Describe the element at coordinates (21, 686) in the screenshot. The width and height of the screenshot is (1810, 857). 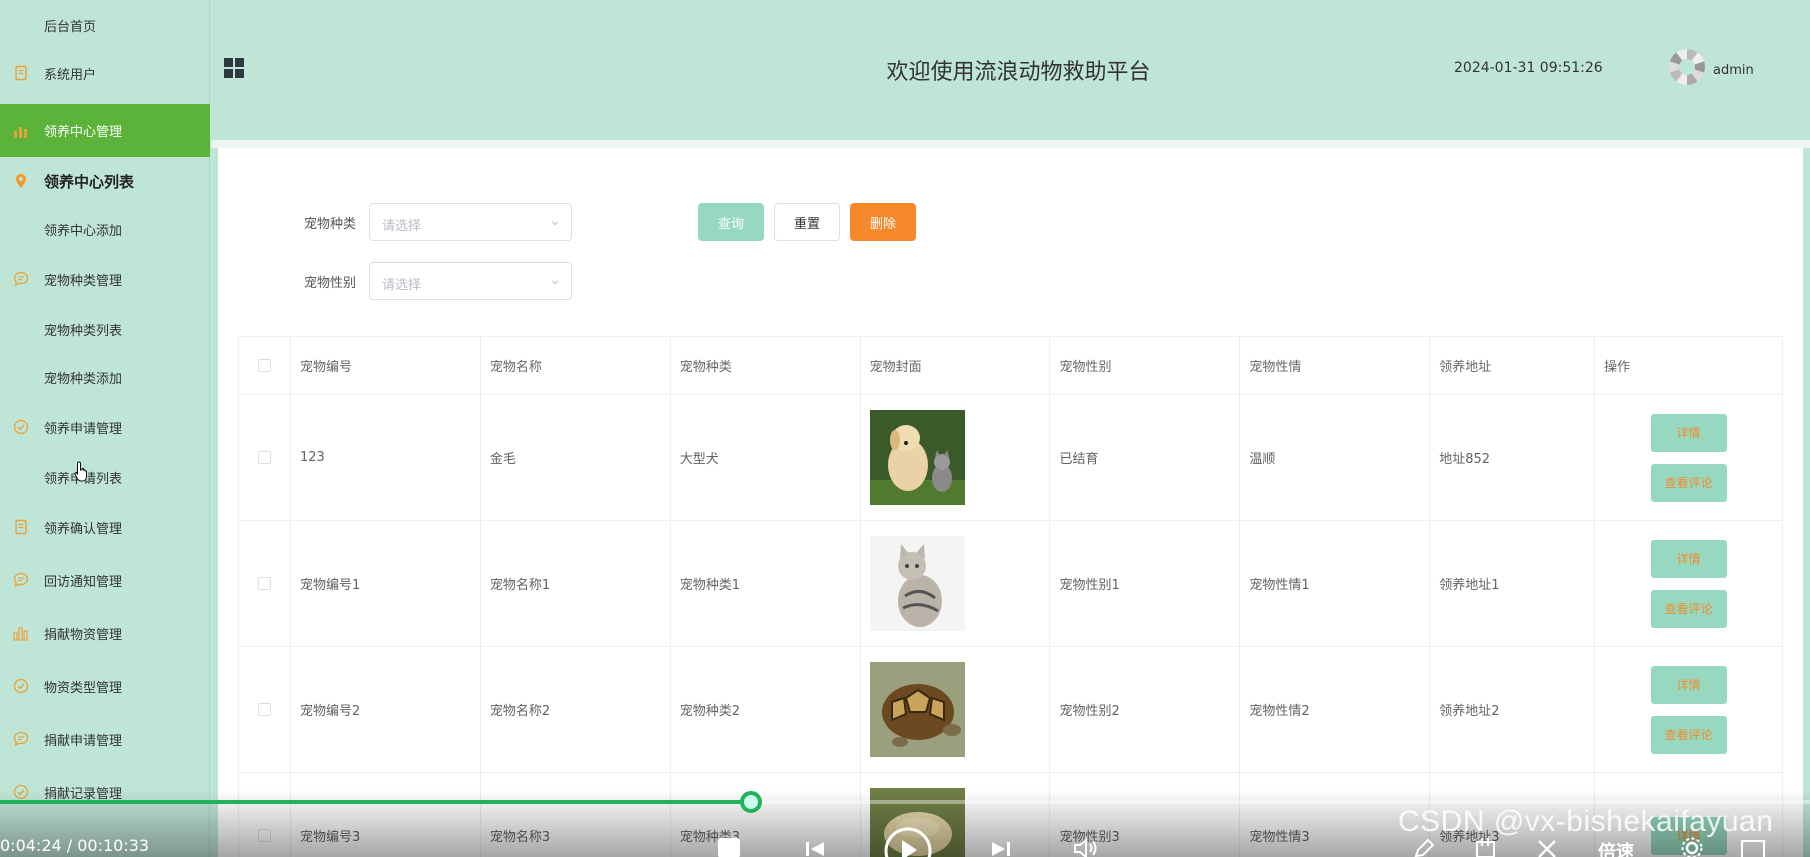
I see `check-circle-icon` at that location.